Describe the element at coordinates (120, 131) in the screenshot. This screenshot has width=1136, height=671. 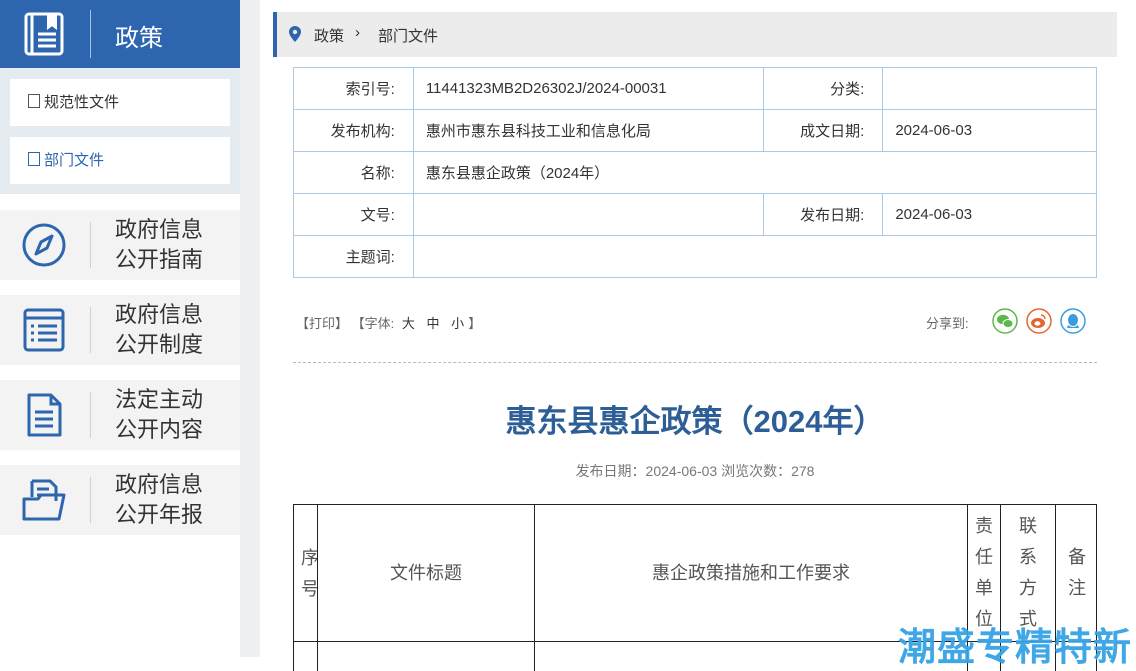
I see `sidebar-submenu: 规范性文件 部门文件` at that location.